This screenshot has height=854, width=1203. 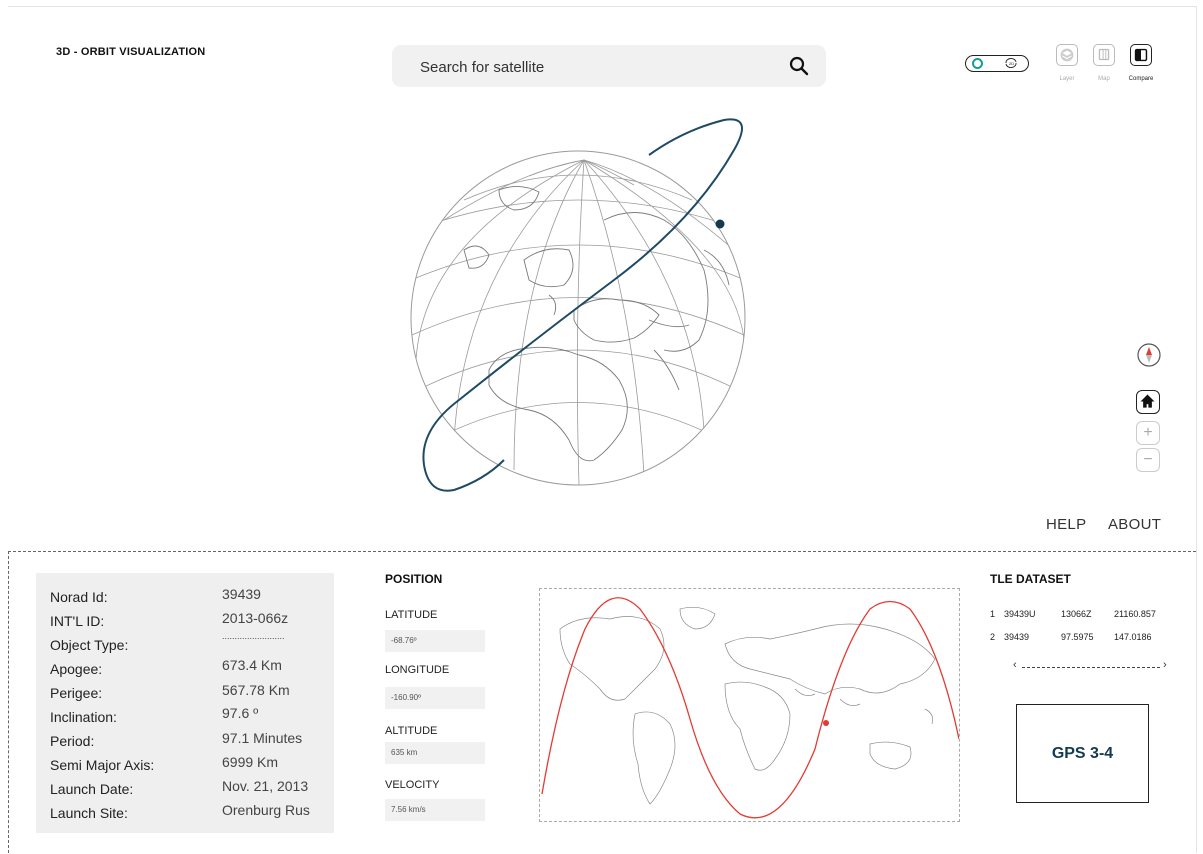 What do you see at coordinates (993, 637) in the screenshot?
I see `tle-line-number: 2` at bounding box center [993, 637].